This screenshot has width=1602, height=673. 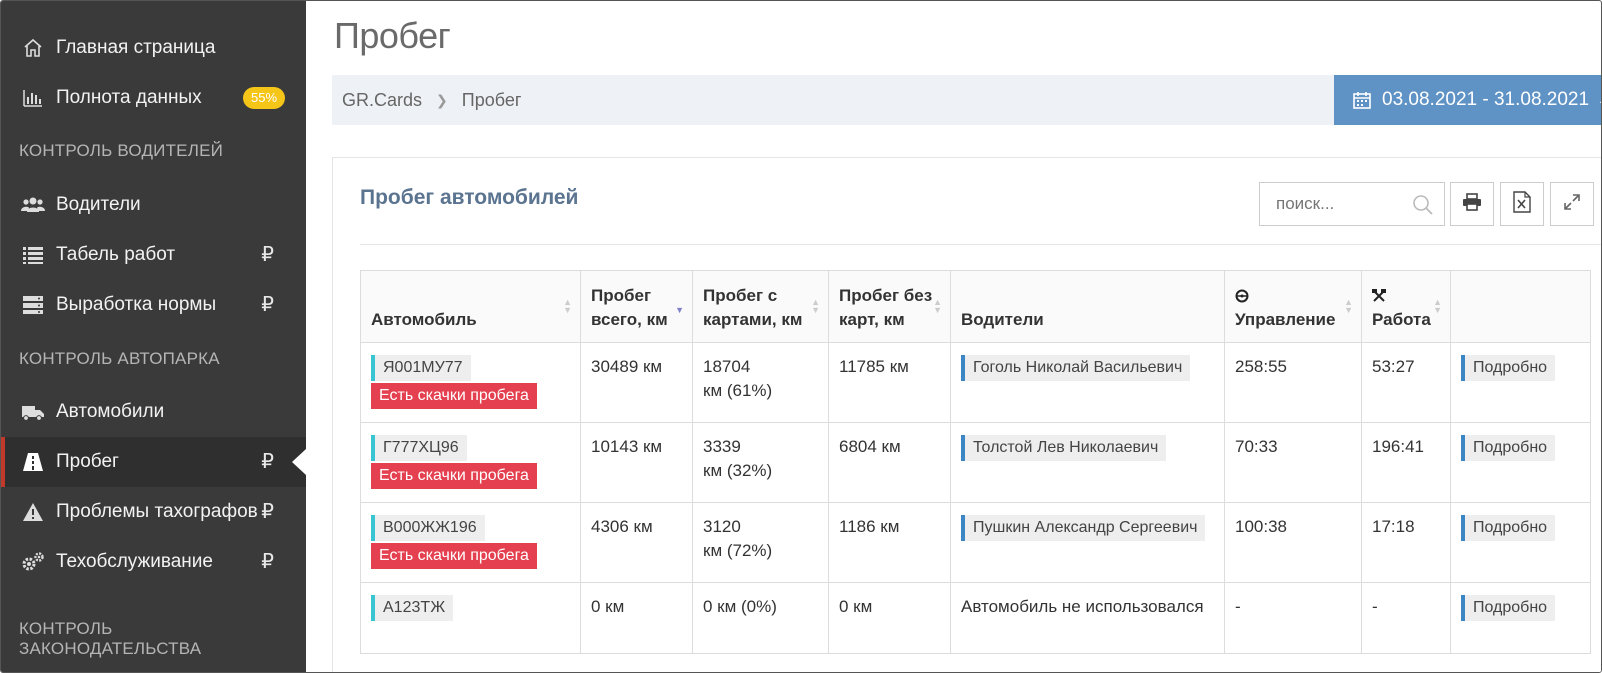 I want to click on panel-title: Пробег автомобилей, so click(x=469, y=197).